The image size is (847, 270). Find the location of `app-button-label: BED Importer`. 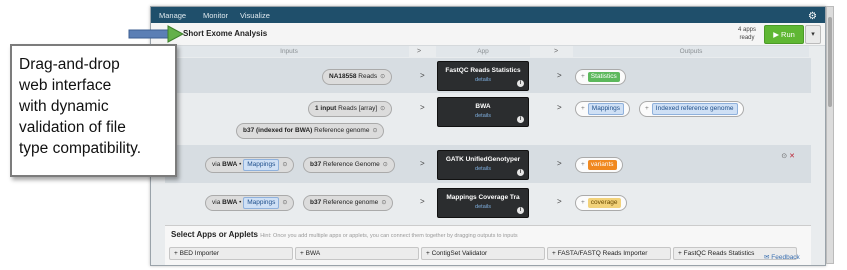

app-button-label: BED Importer is located at coordinates (199, 253).